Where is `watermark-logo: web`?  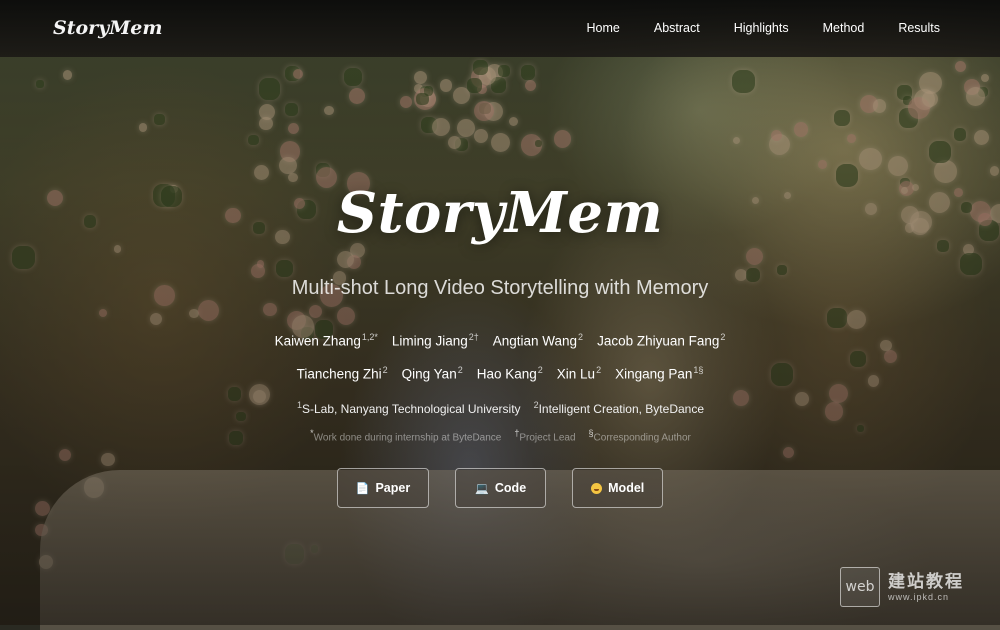 watermark-logo: web is located at coordinates (860, 587).